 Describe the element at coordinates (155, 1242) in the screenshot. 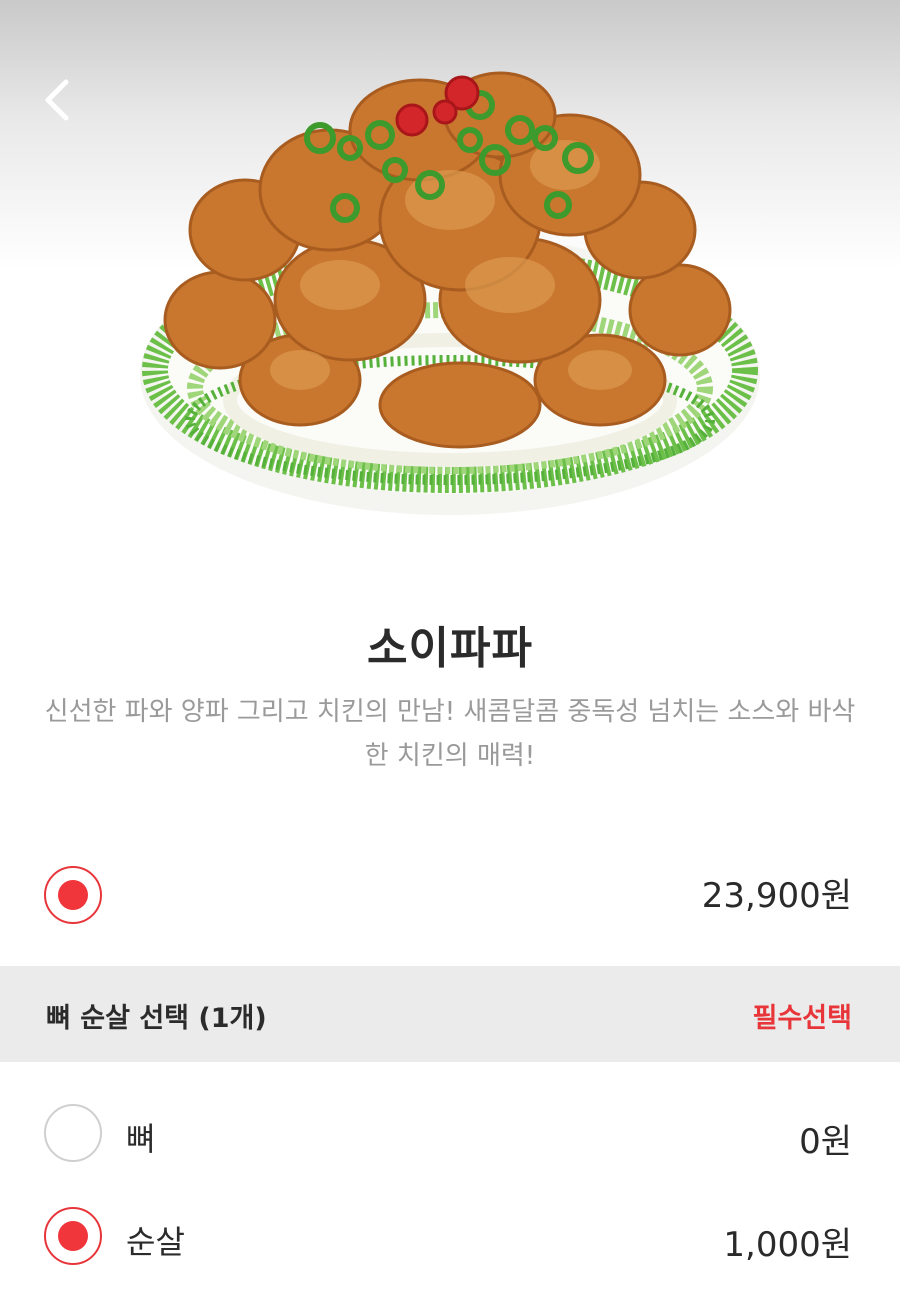

I see `option-label: 순살` at that location.